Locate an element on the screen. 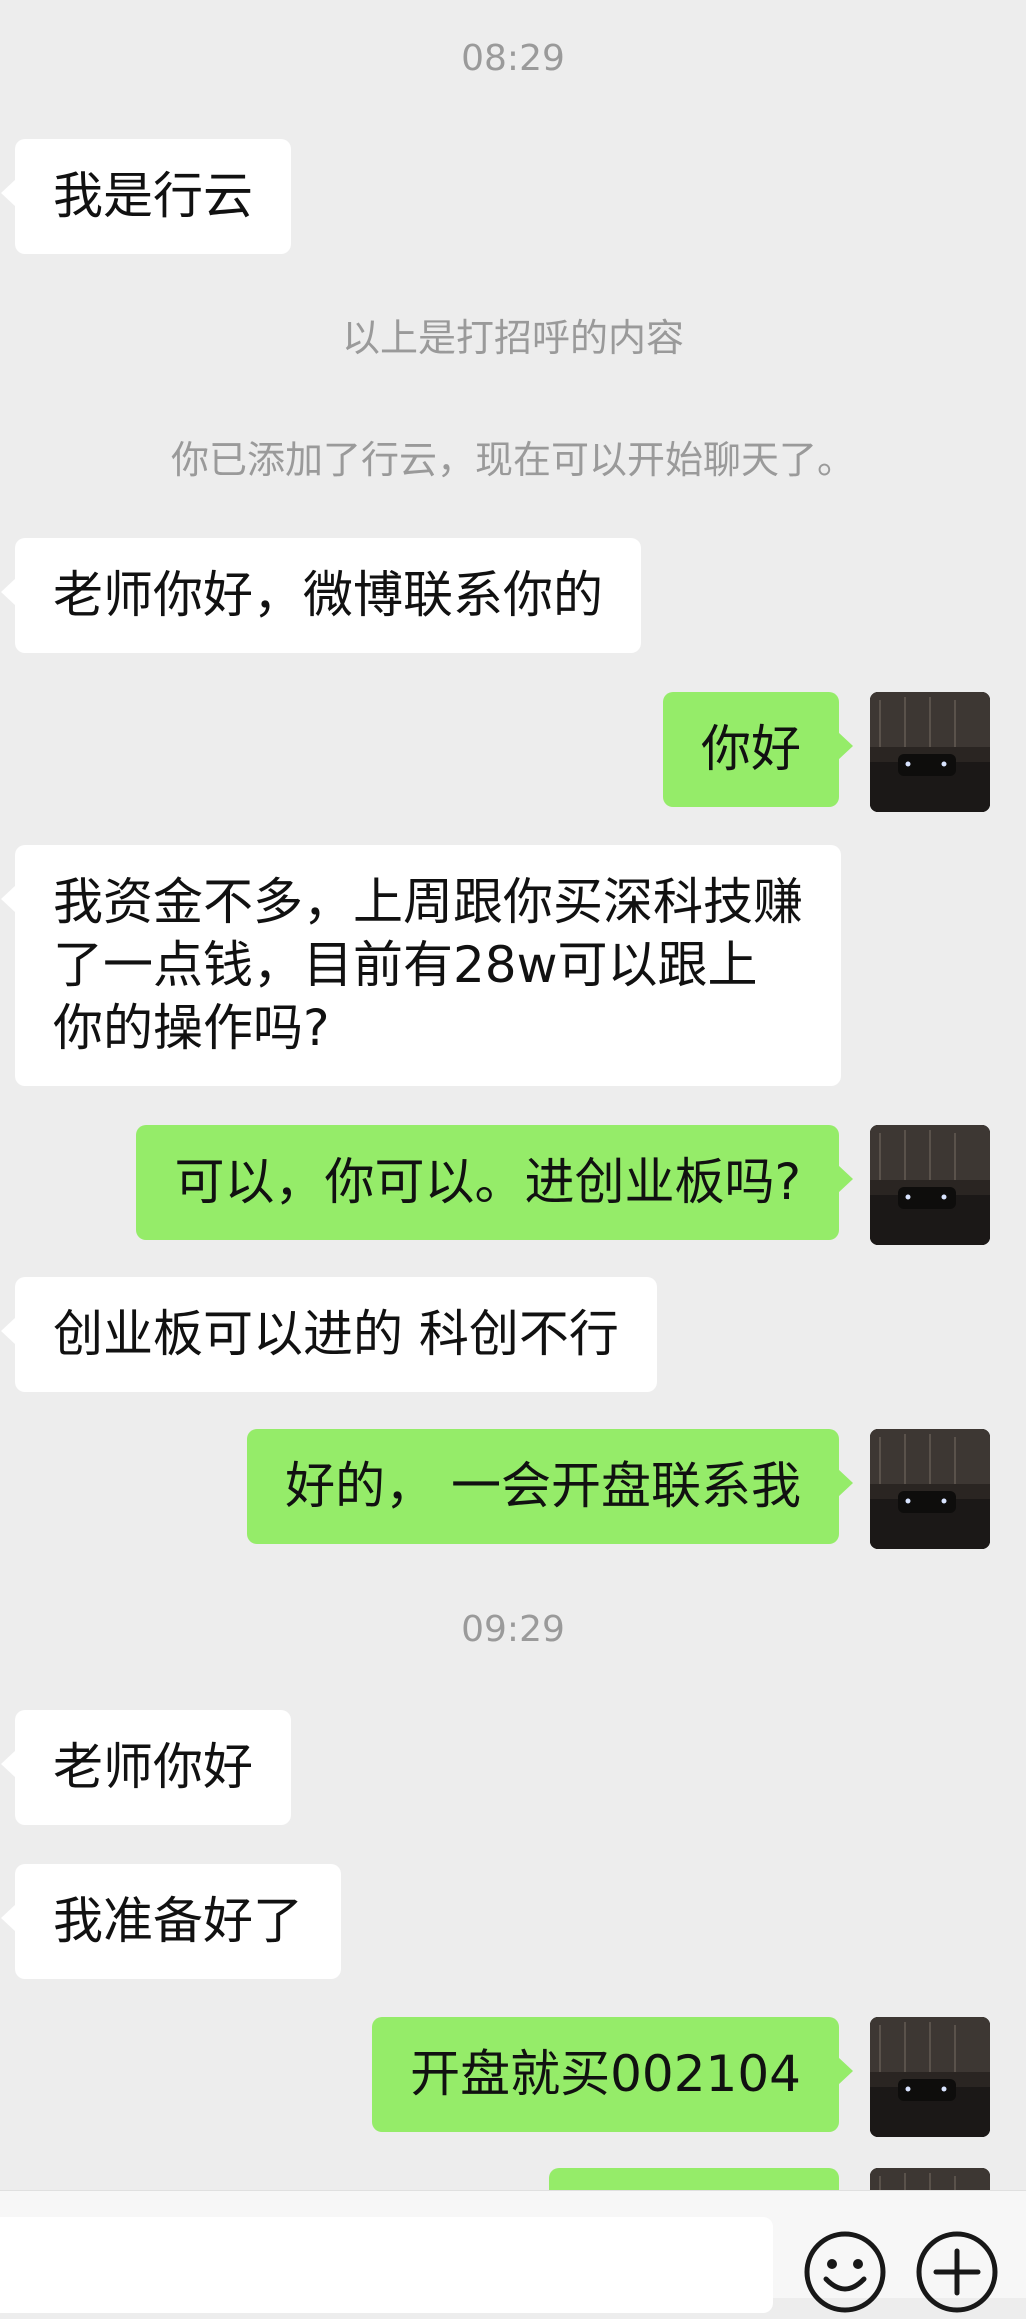 The image size is (1026, 2319). input-bar is located at coordinates (513, 2251).